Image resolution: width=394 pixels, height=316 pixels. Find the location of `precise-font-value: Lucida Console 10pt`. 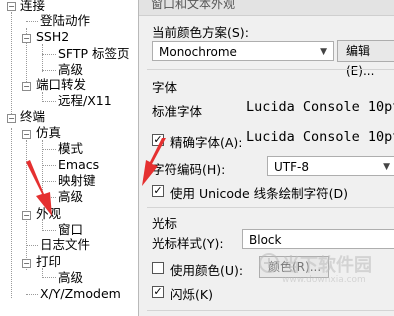

precise-font-value: Lucida Console 10pt is located at coordinates (320, 137).